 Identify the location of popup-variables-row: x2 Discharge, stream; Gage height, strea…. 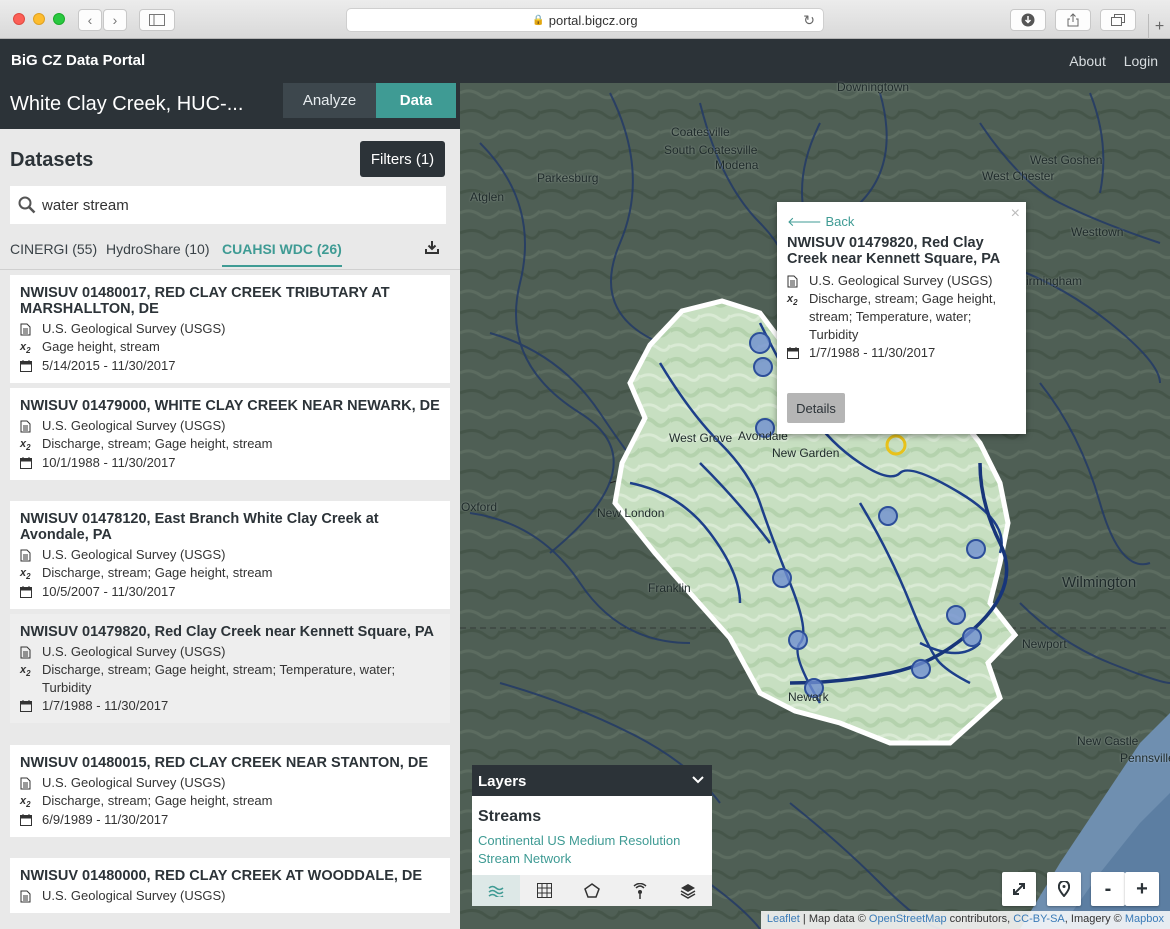
(901, 317).